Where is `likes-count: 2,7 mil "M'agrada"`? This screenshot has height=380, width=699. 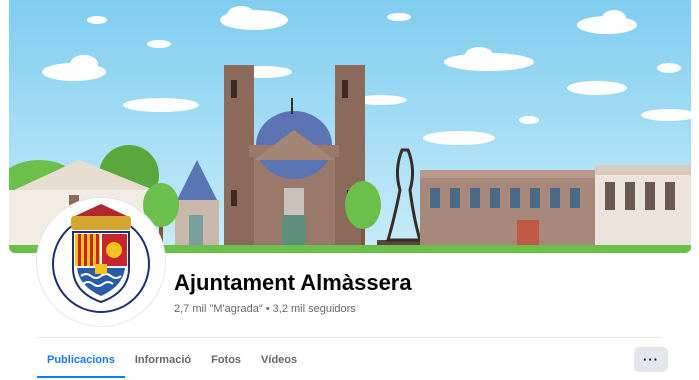 likes-count: 2,7 mil "M'agrada" is located at coordinates (218, 309).